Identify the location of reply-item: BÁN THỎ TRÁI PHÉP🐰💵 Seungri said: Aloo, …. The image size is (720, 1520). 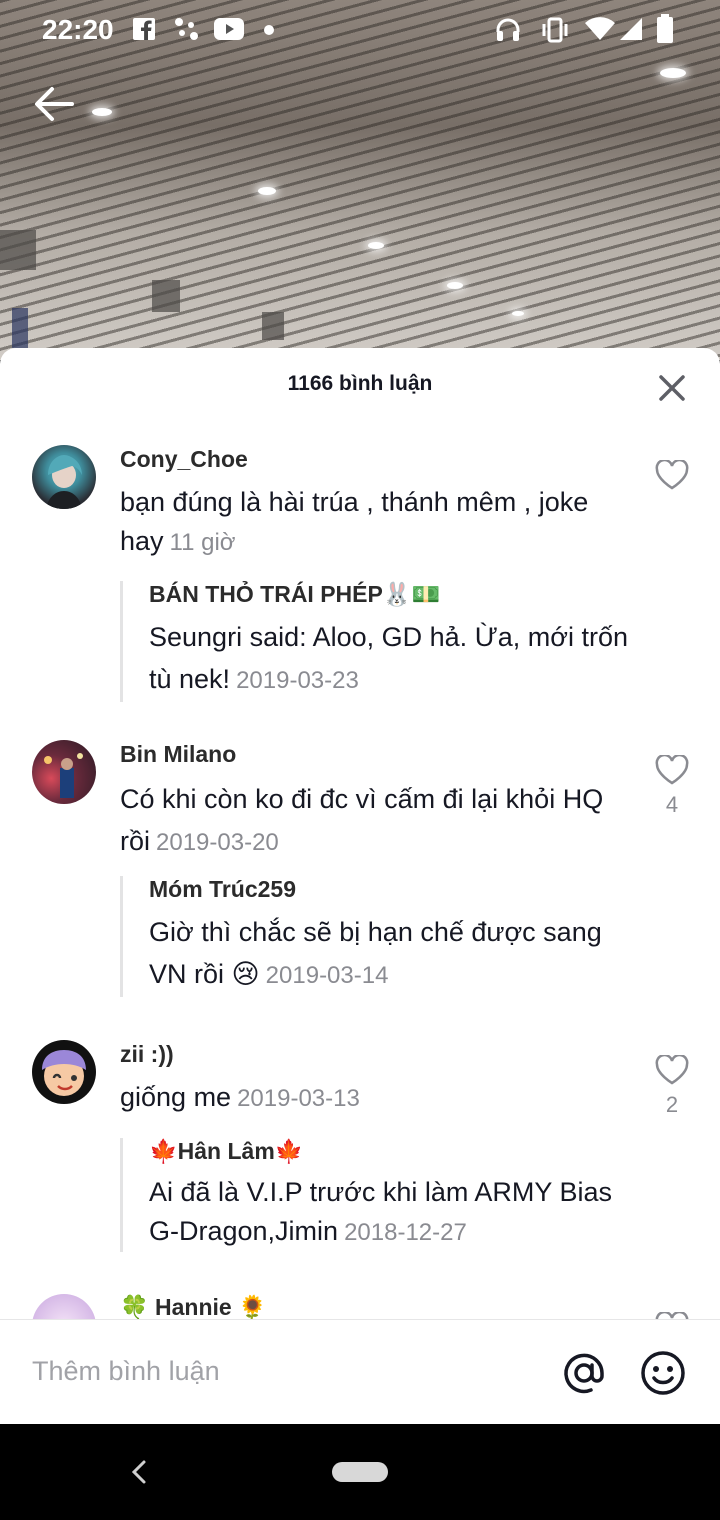
(380, 641).